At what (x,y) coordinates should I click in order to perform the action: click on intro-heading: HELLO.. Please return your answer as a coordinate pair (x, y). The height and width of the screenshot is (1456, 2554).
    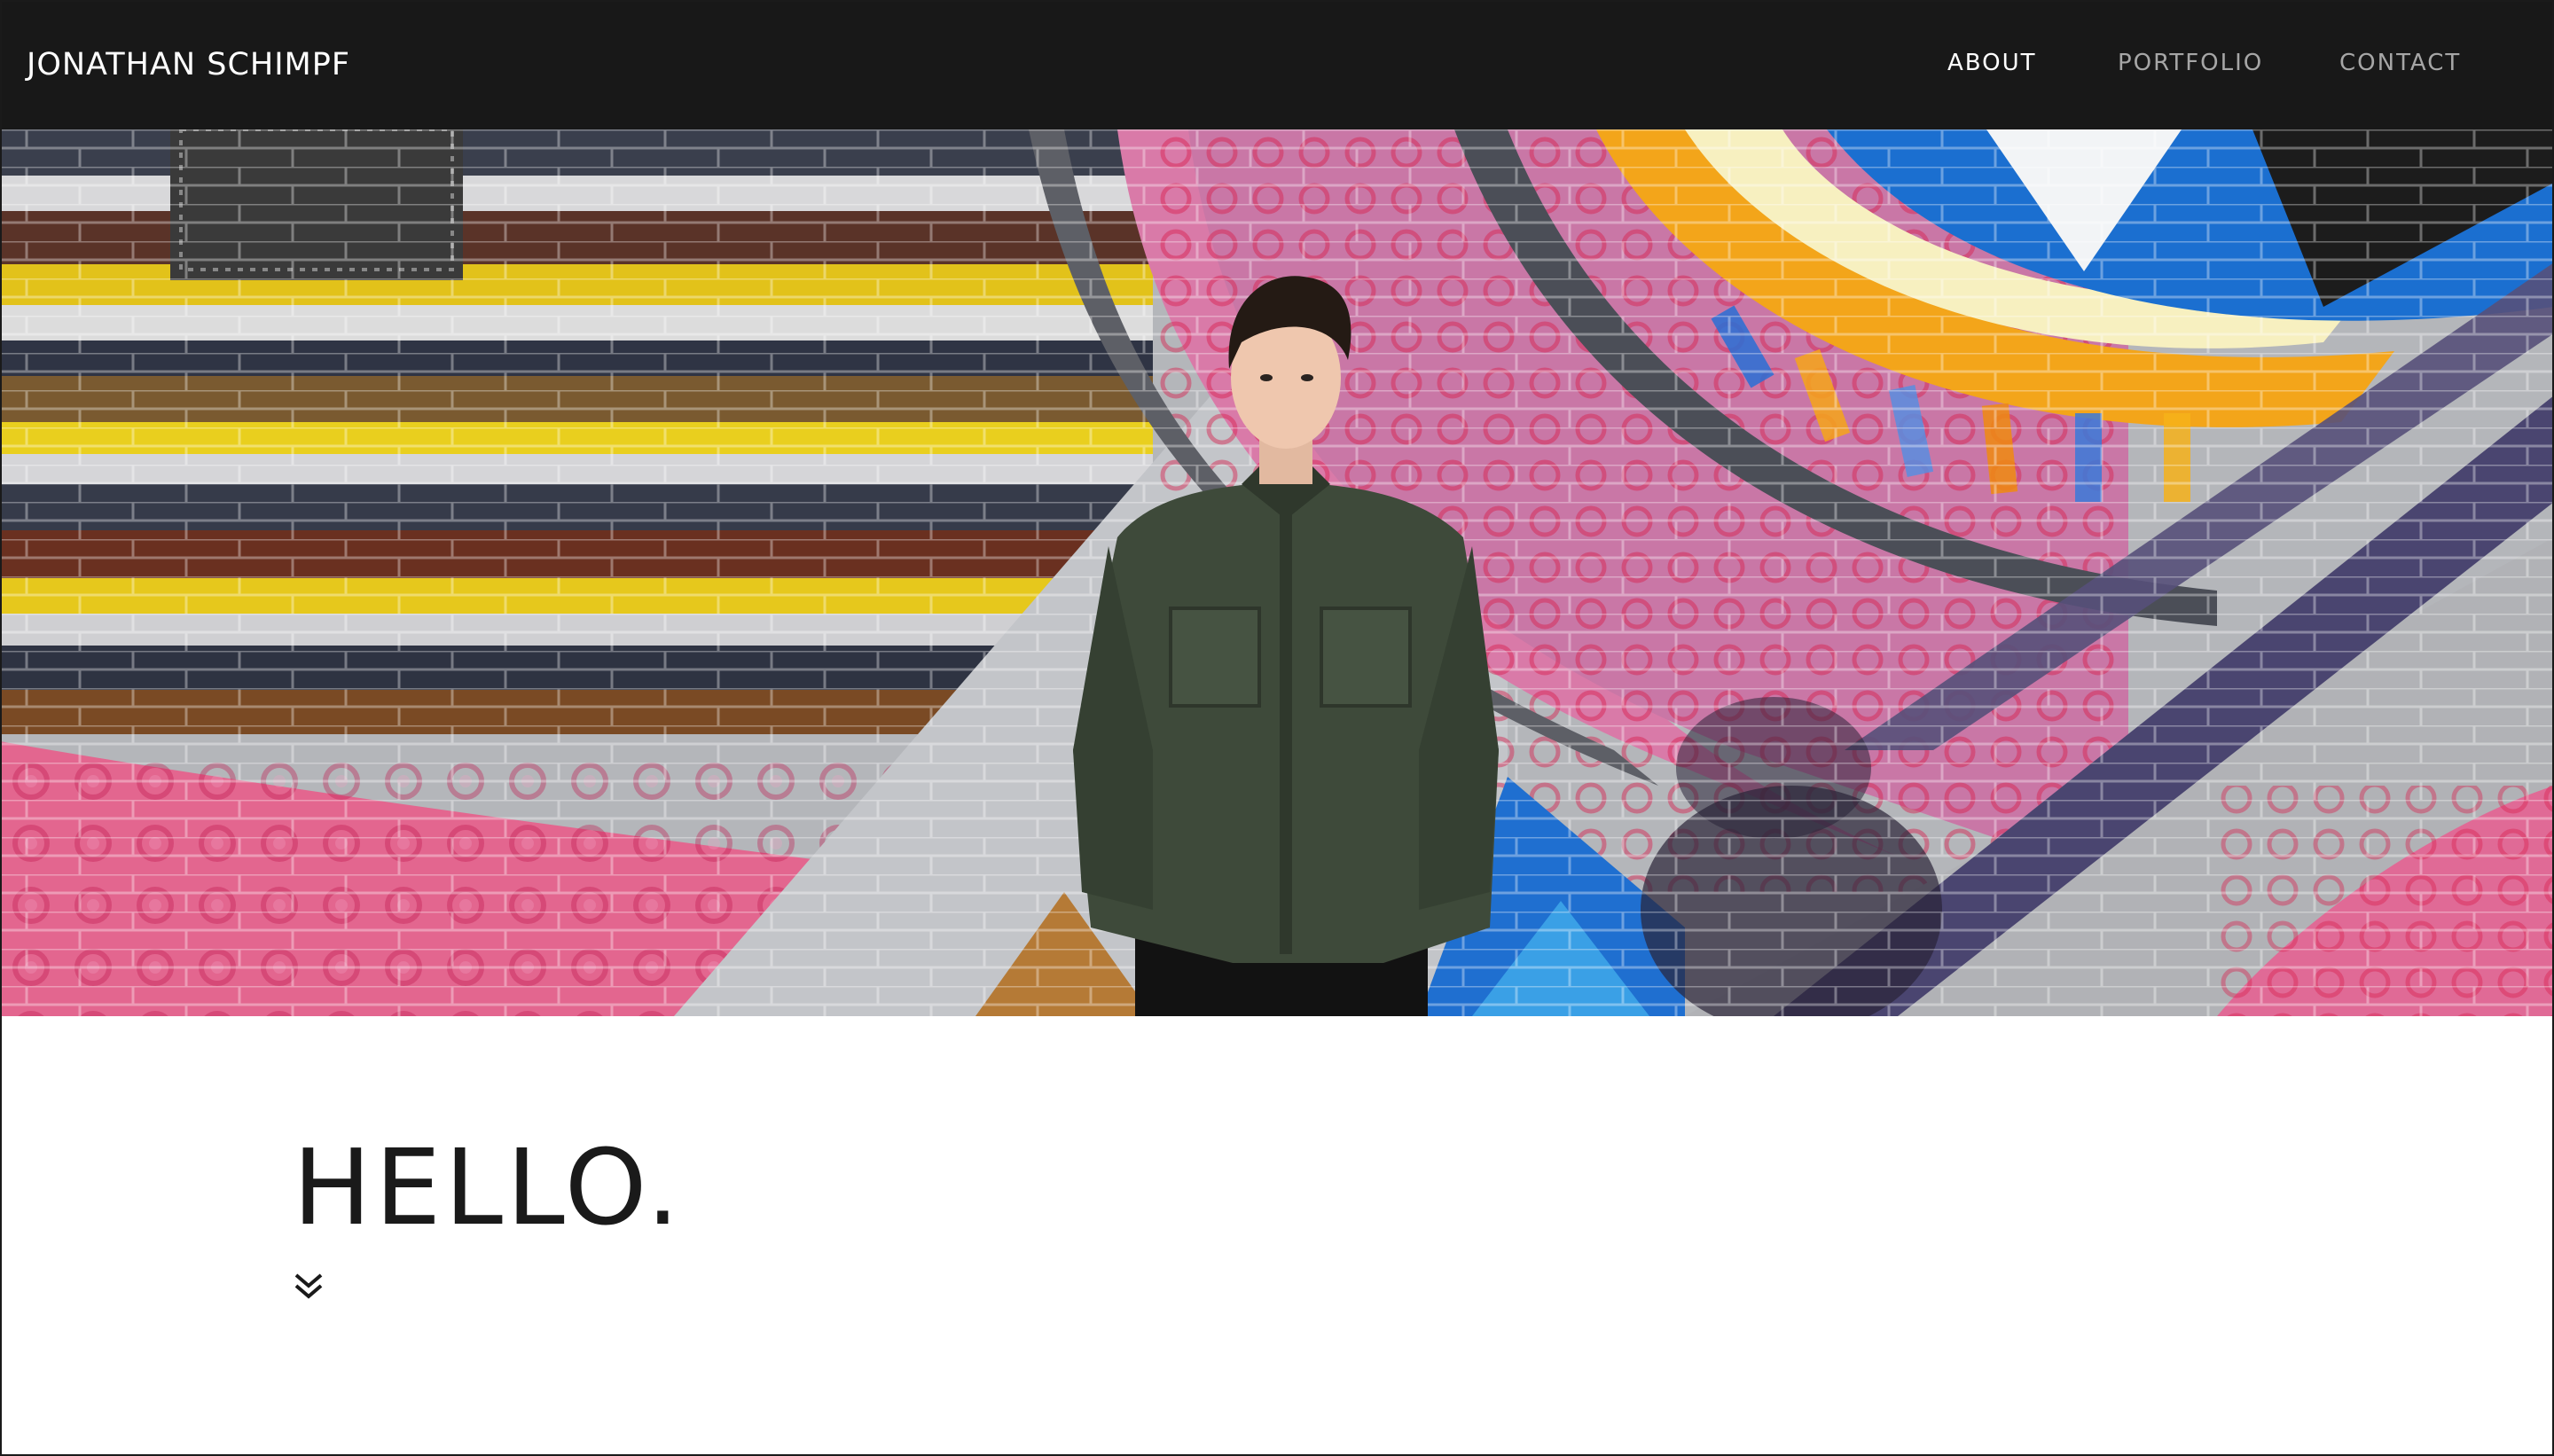
    Looking at the image, I should click on (488, 1187).